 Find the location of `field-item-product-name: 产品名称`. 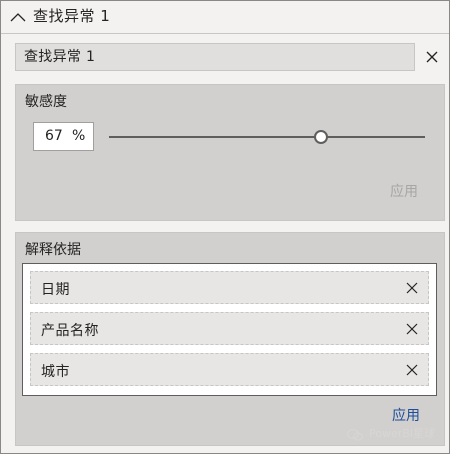

field-item-product-name: 产品名称 is located at coordinates (229, 328).